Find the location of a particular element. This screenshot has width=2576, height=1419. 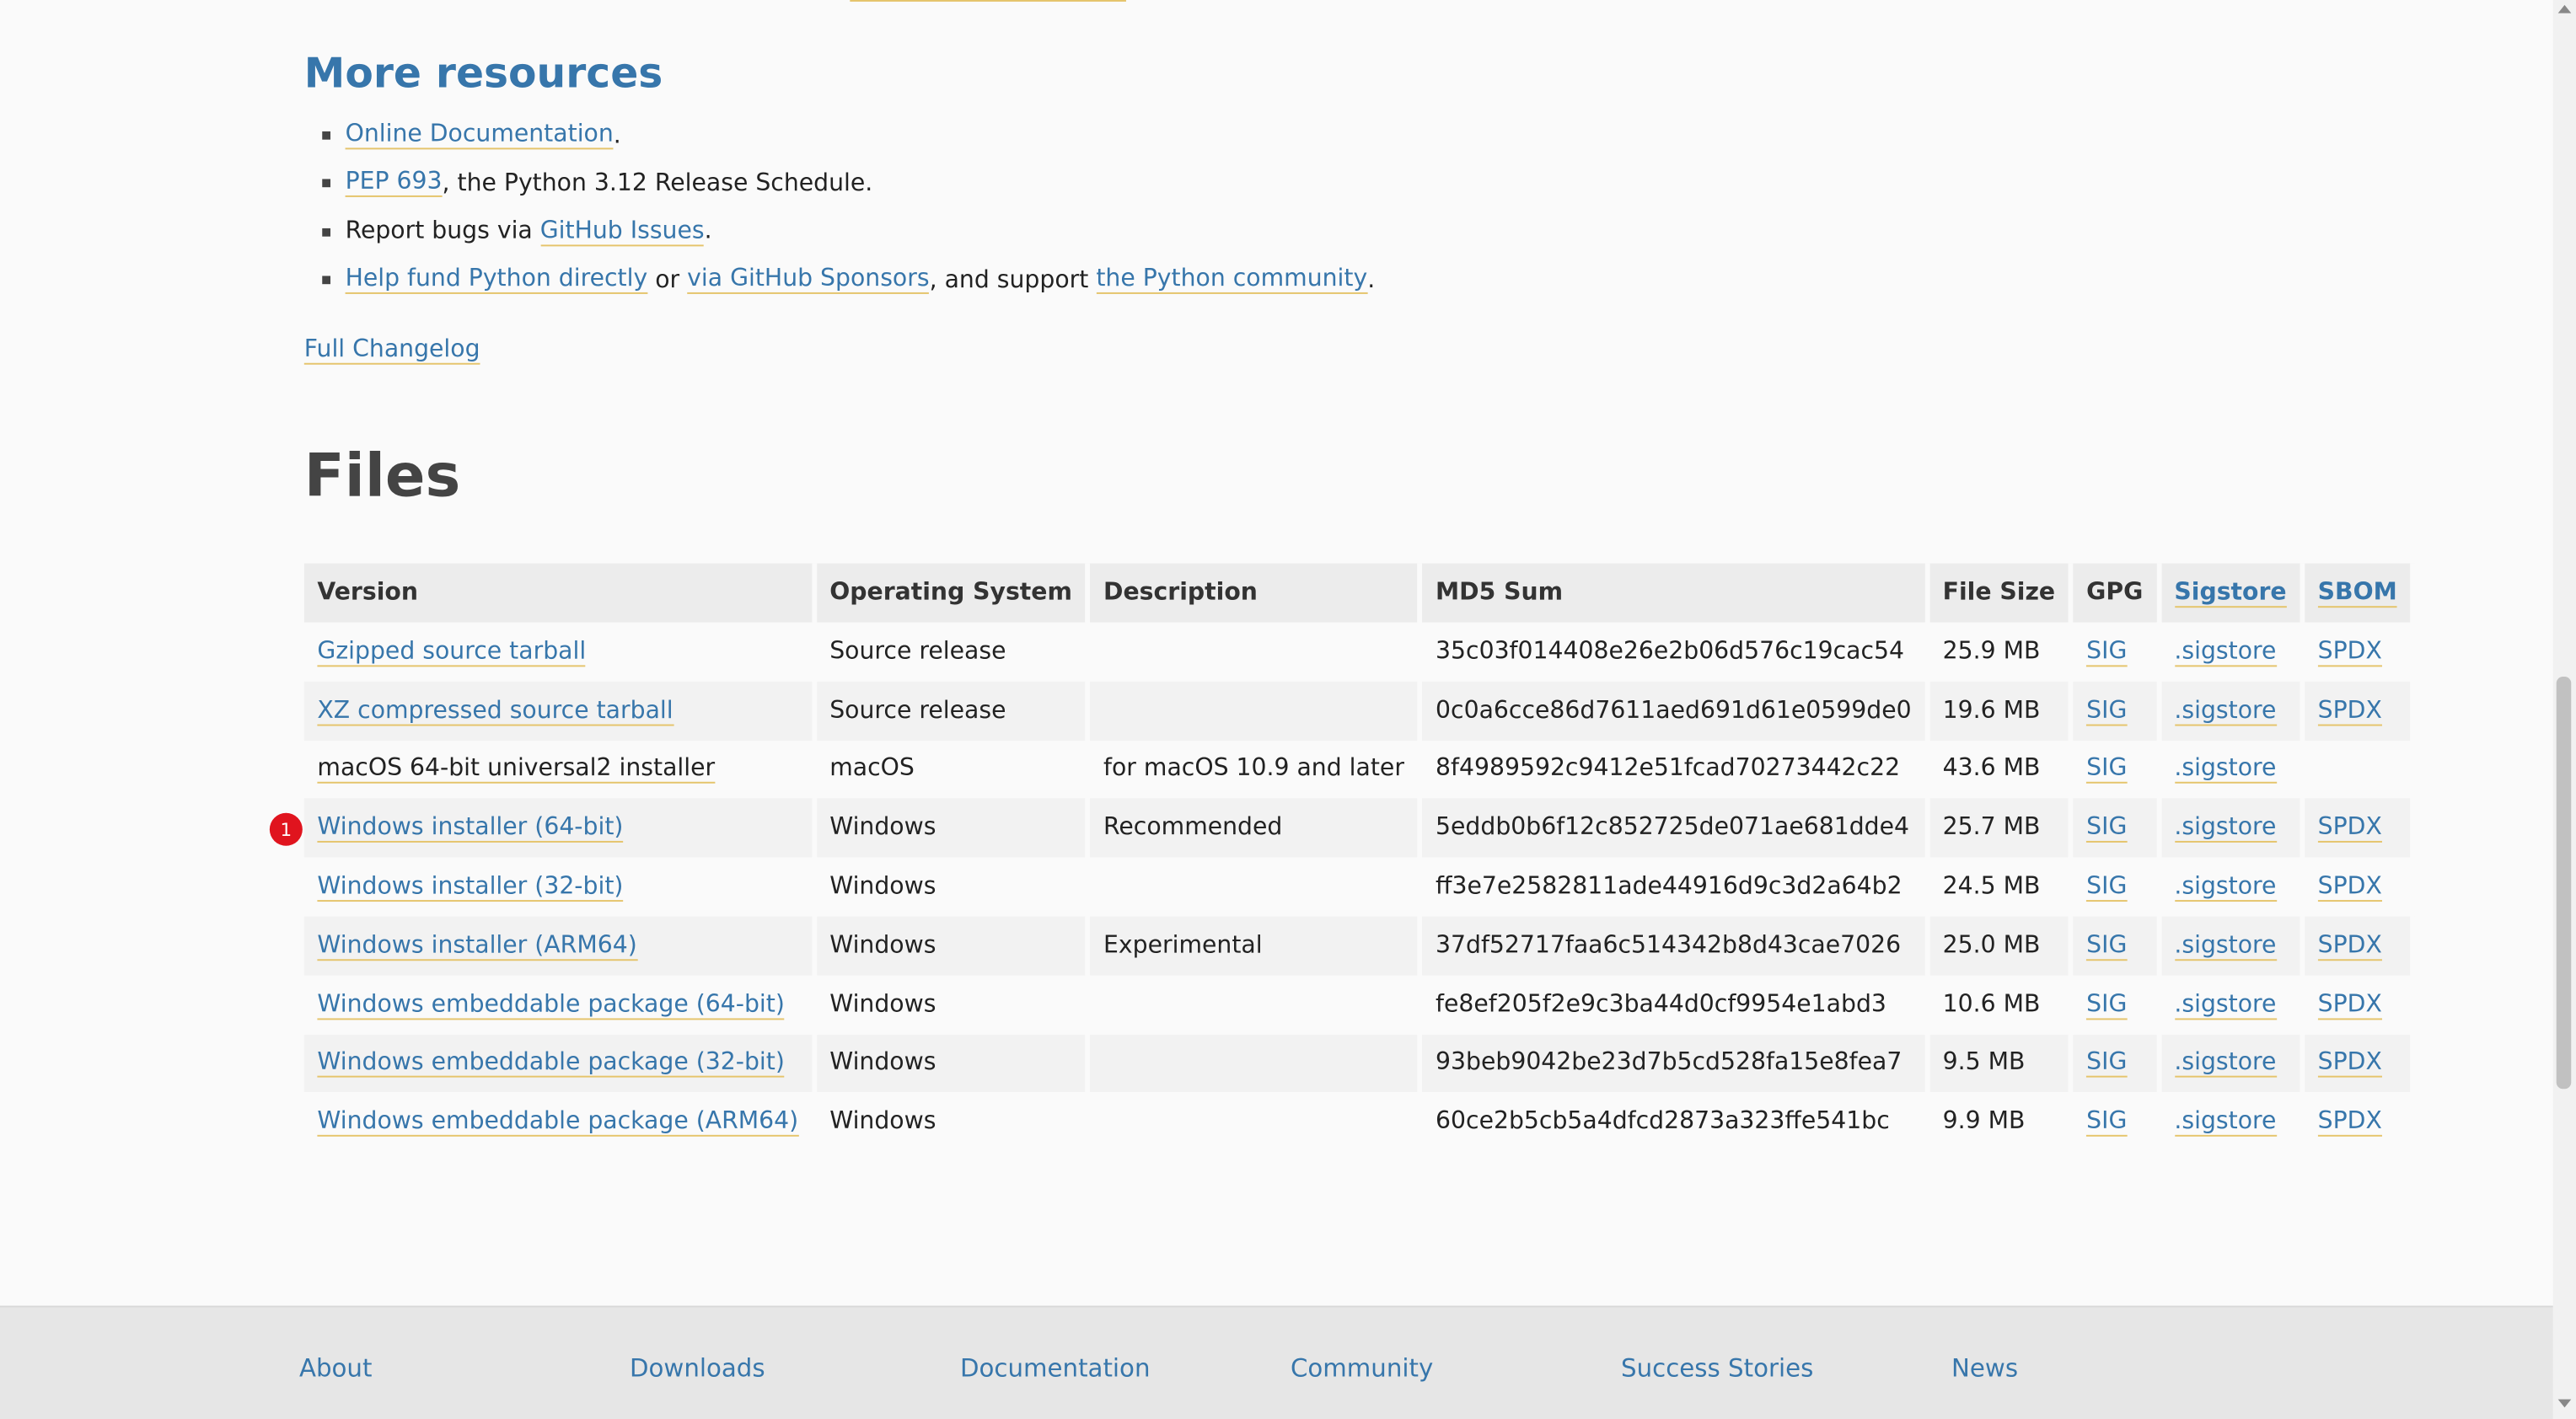

footer-community-link: Community is located at coordinates (1362, 1368).